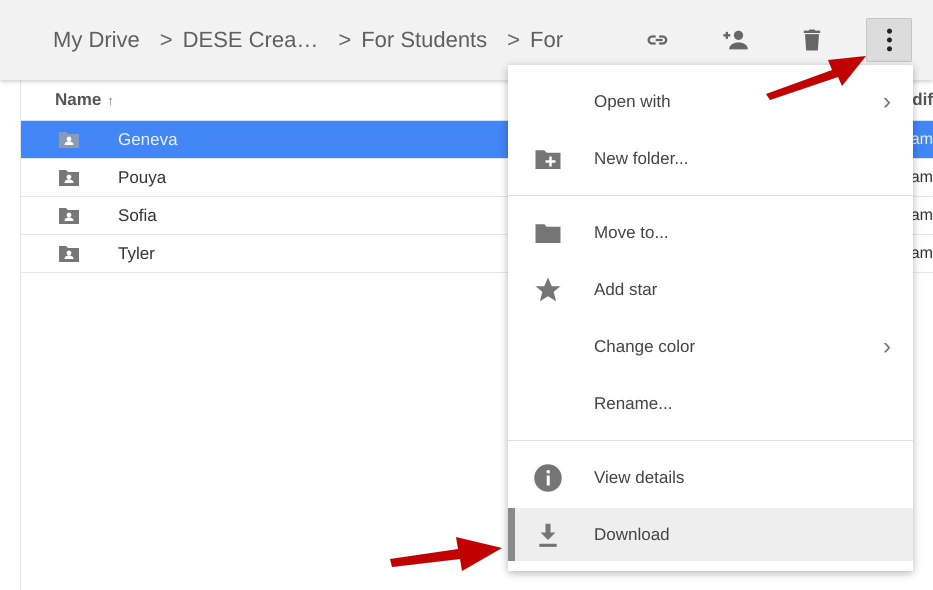 This screenshot has width=933, height=590. I want to click on info-icon, so click(547, 477).